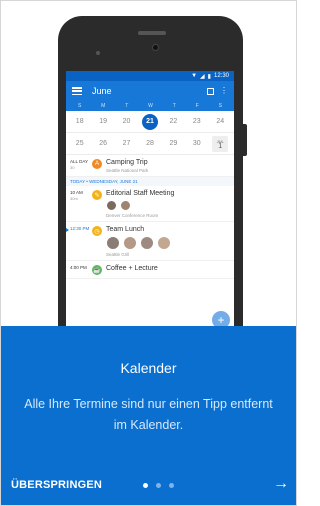  I want to click on coffee-time: 4:00 PM, so click(78, 267).